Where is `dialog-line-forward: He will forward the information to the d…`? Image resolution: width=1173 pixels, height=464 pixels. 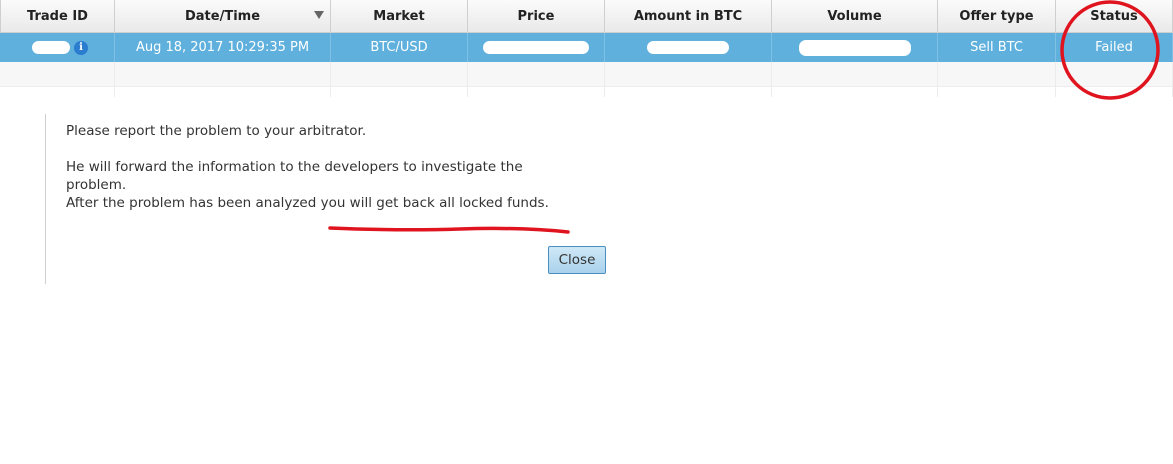
dialog-line-forward: He will forward the information to the d… is located at coordinates (294, 176).